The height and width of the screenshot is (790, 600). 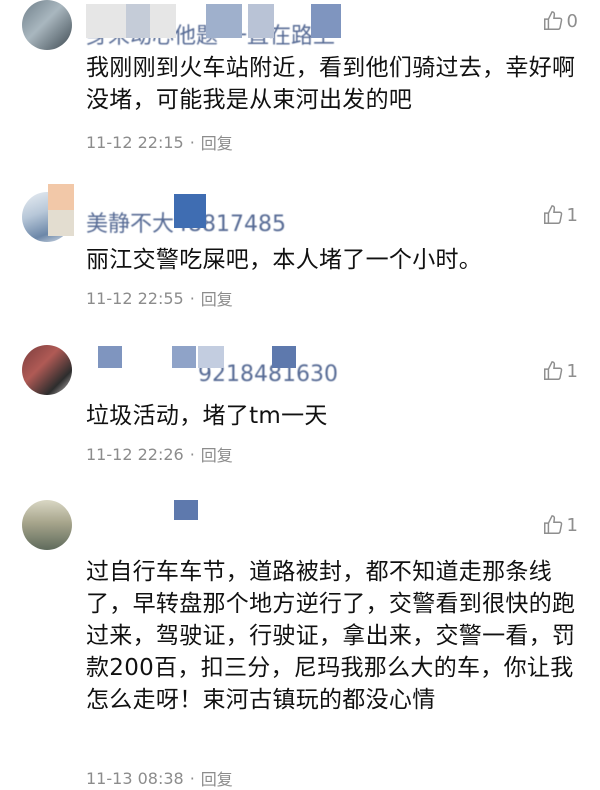 I want to click on username: 9218481630, so click(x=216, y=366).